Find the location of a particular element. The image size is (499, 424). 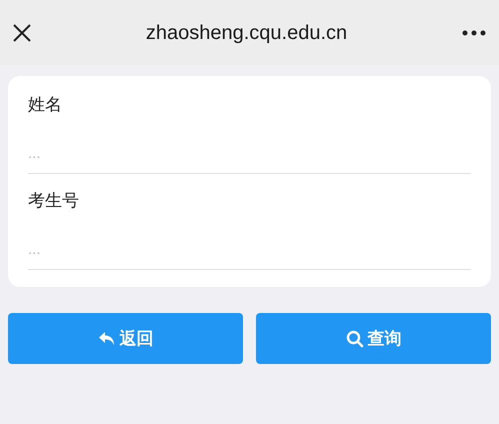

close-icon is located at coordinates (22, 33).